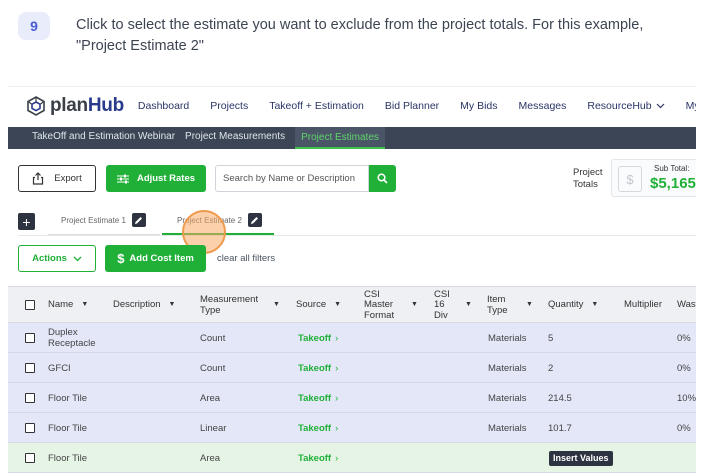 Image resolution: width=701 pixels, height=476 pixels. Describe the element at coordinates (103, 138) in the screenshot. I see `subnav-webinar: TakeOff and Estimation Webinar` at that location.